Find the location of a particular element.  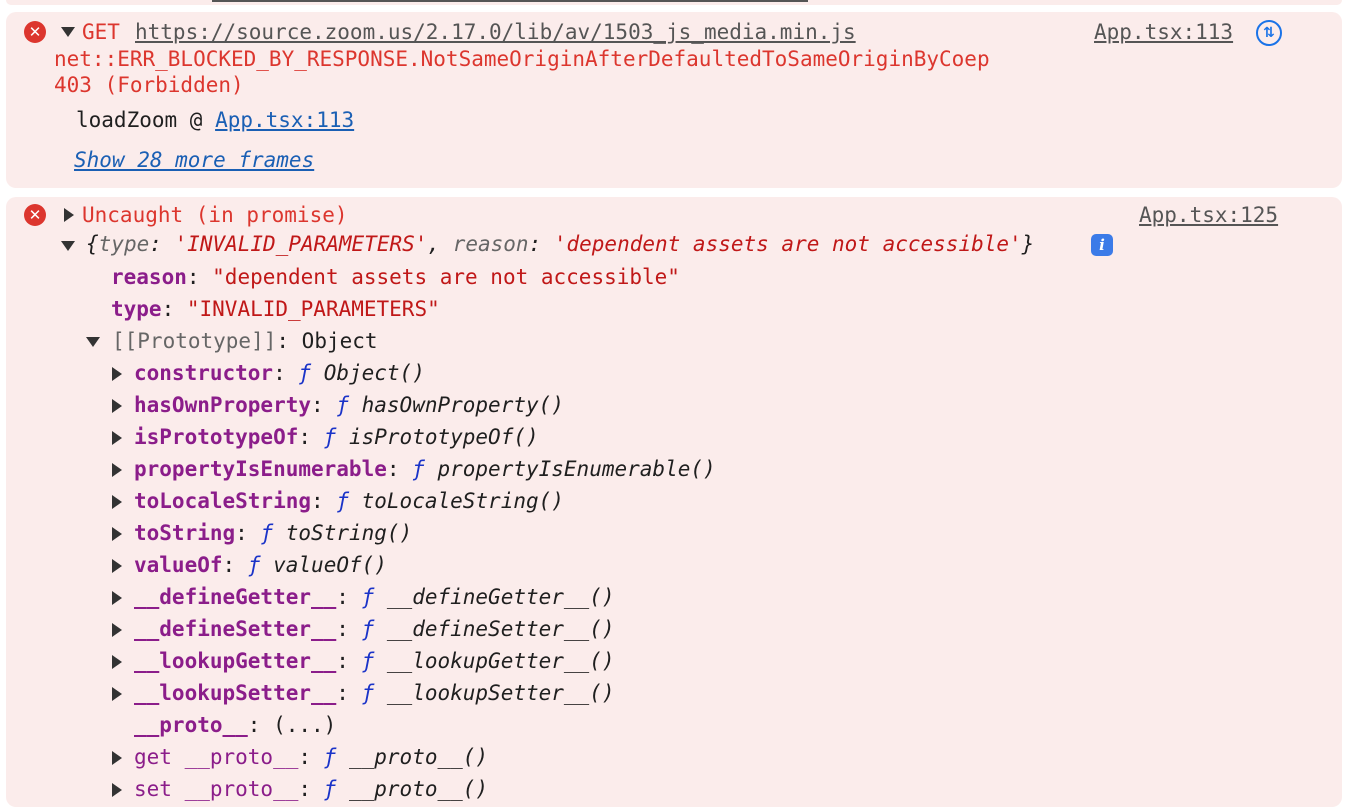

member-function: propertyIsEnumerable() is located at coordinates (576, 469).